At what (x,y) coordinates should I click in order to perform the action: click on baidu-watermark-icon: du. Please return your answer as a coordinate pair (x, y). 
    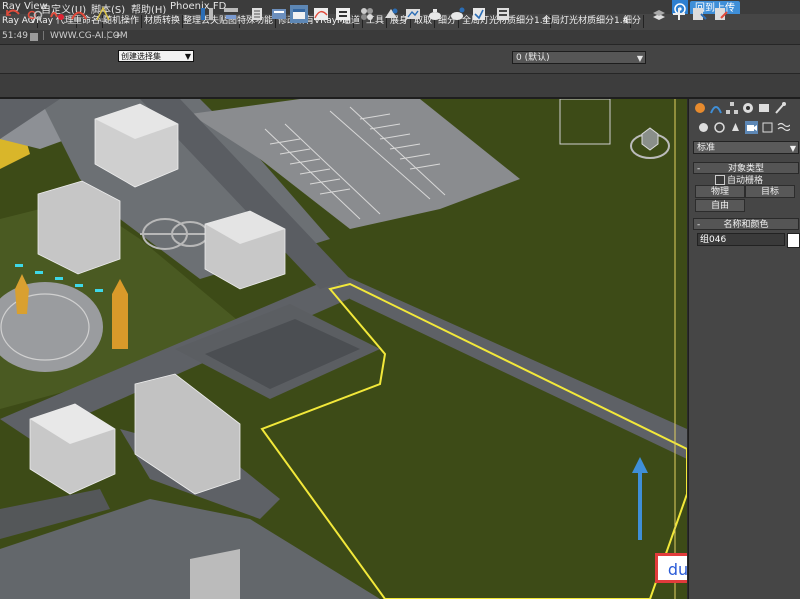
    Looking at the image, I should click on (671, 568).